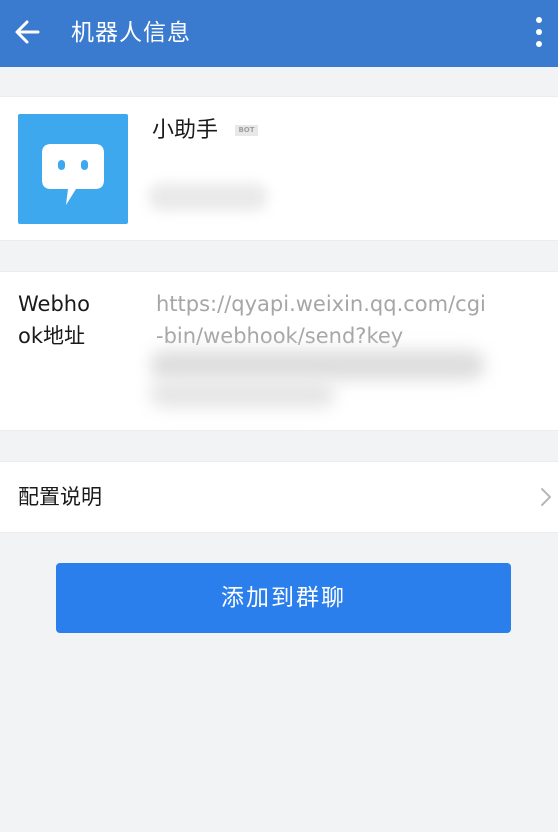  Describe the element at coordinates (279, 497) in the screenshot. I see `config-instructions-row: 配置说明` at that location.